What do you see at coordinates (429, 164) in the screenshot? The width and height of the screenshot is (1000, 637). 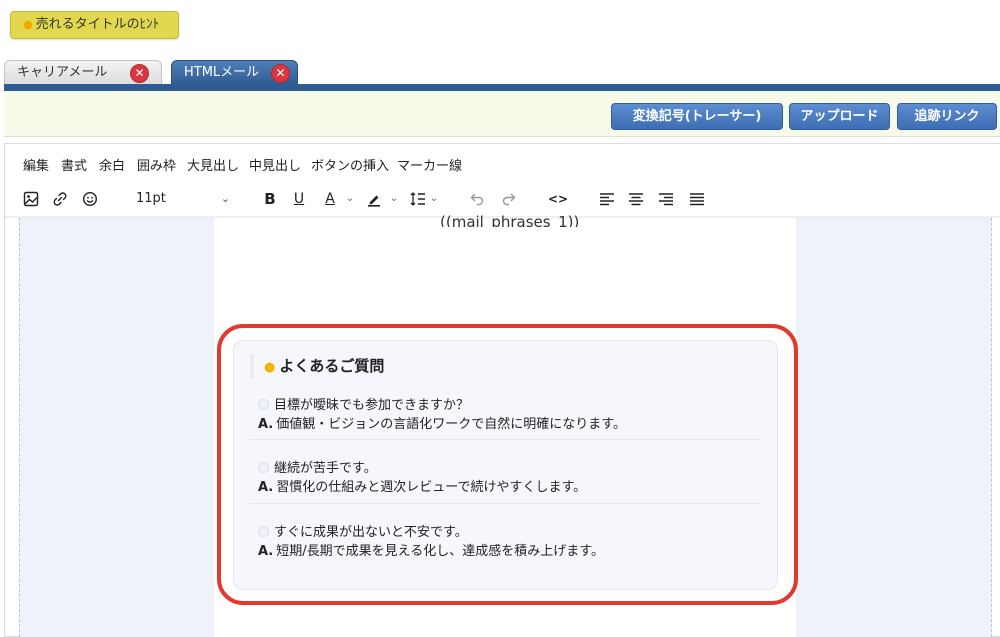 I see `menu-marker-line: マーカー線` at bounding box center [429, 164].